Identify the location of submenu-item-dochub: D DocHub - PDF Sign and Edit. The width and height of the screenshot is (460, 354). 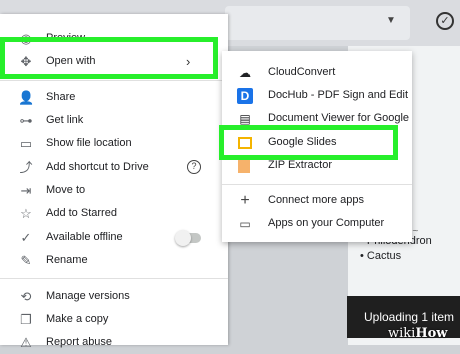
(317, 96).